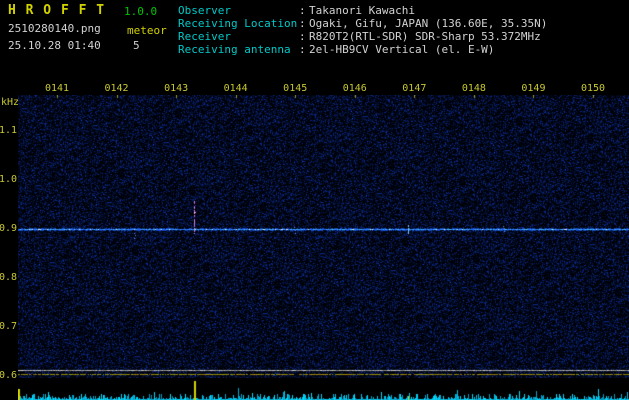  Describe the element at coordinates (425, 36) in the screenshot. I see `info-value: R820T2(RTL-SDR) SDR-Sharp 53.372MHz` at that location.